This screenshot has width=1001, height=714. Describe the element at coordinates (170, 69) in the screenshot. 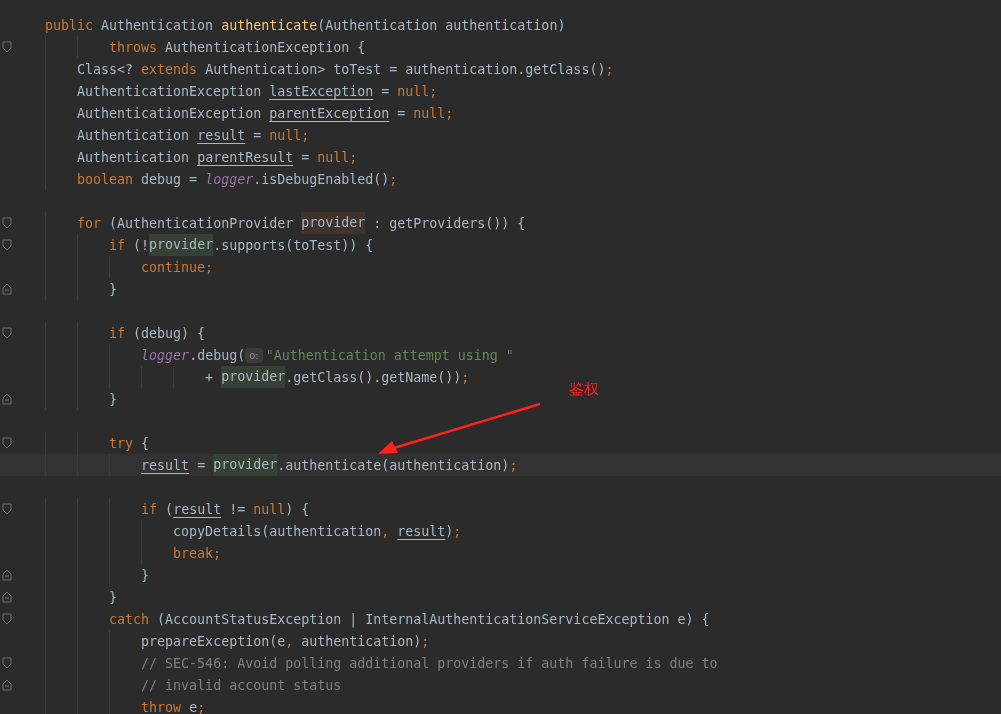

I see `keyword-text: extends` at that location.